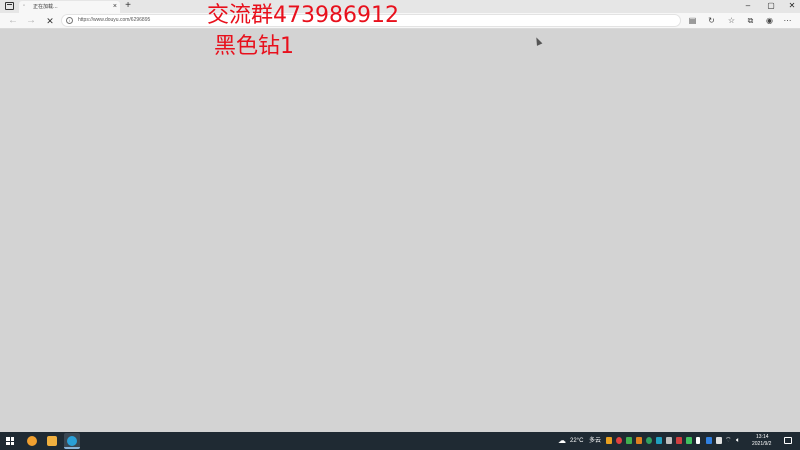 The height and width of the screenshot is (450, 800). I want to click on bluetooth-icon, so click(709, 440).